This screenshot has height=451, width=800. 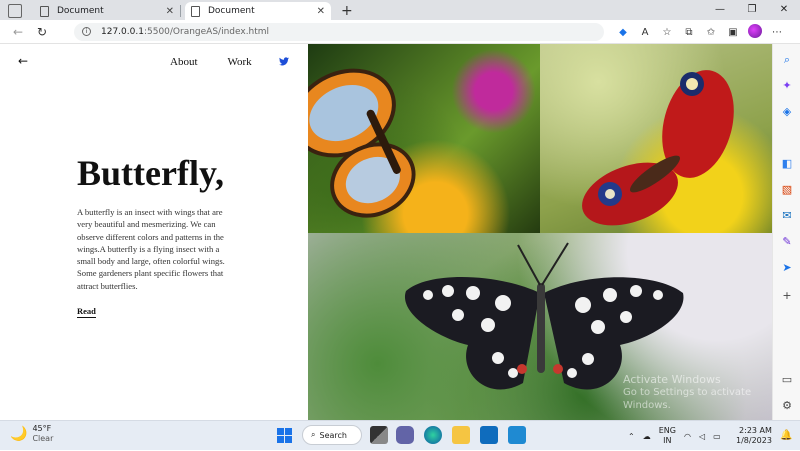 What do you see at coordinates (787, 380) in the screenshot?
I see `hide-sidebar-icon: ▭` at bounding box center [787, 380].